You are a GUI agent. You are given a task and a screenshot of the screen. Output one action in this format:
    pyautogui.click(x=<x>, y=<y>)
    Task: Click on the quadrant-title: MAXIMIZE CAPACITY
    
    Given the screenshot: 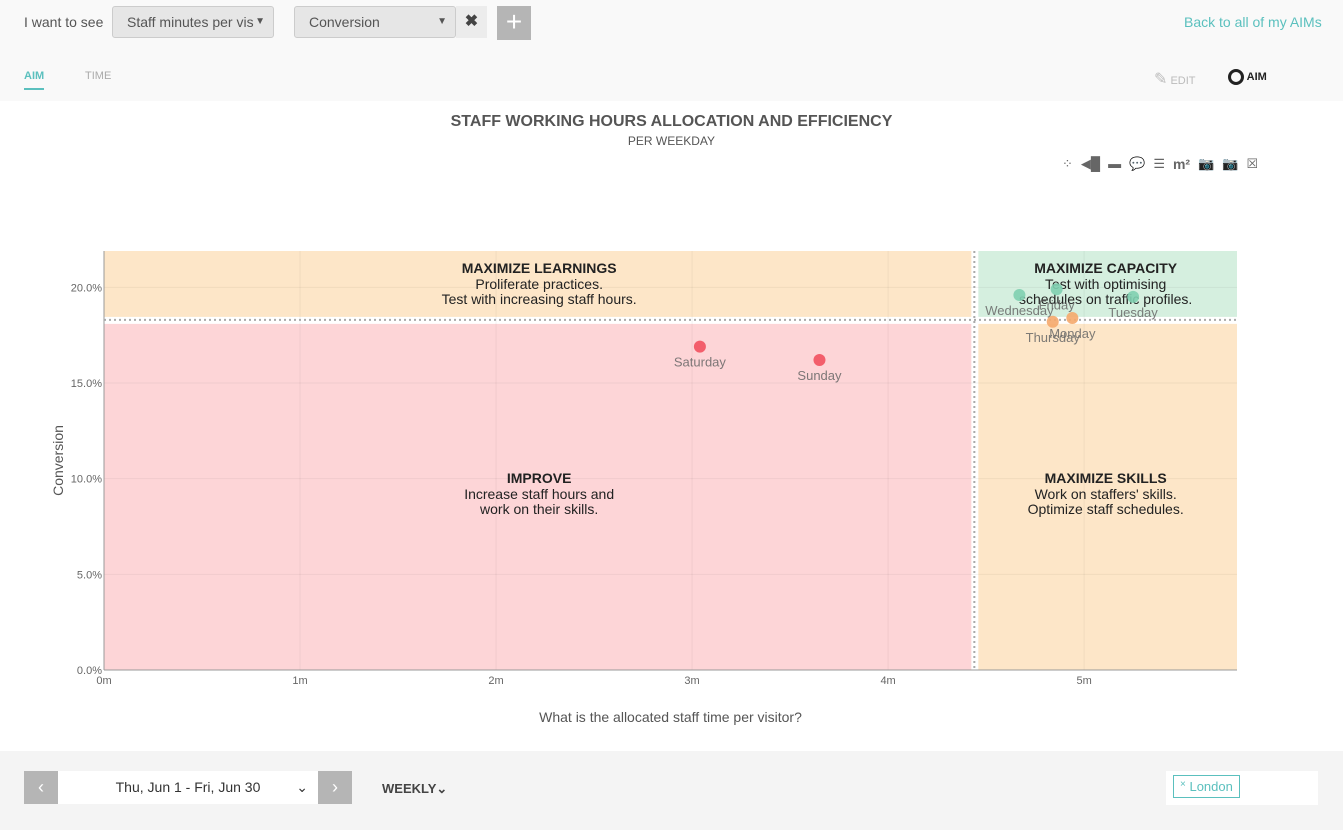 What is the action you would take?
    pyautogui.click(x=1106, y=268)
    